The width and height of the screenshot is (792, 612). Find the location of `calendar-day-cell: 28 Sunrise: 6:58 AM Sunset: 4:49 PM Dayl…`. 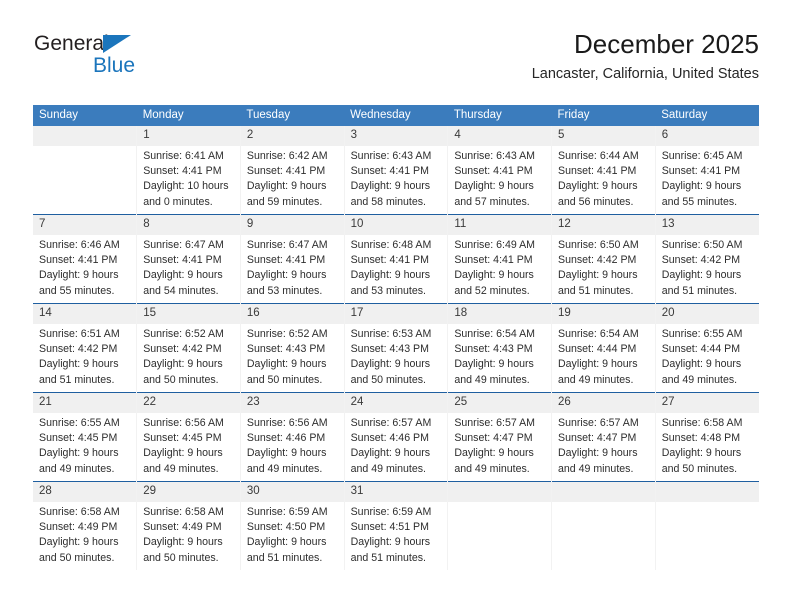

calendar-day-cell: 28 Sunrise: 6:58 AM Sunset: 4:49 PM Dayl… is located at coordinates (85, 525).